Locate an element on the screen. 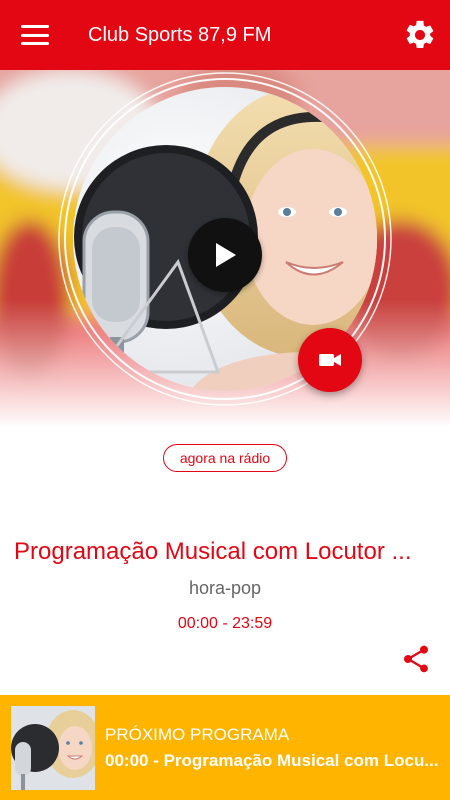  video-button is located at coordinates (330, 360).